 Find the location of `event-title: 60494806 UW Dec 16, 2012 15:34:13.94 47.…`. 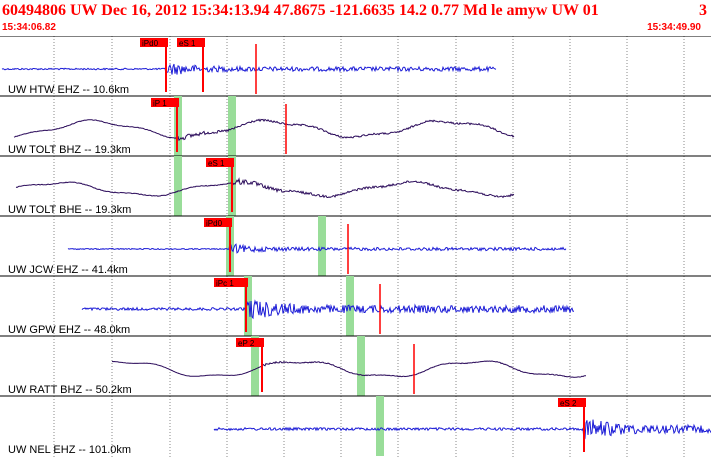

event-title: 60494806 UW Dec 16, 2012 15:34:13.94 47.… is located at coordinates (300, 10).